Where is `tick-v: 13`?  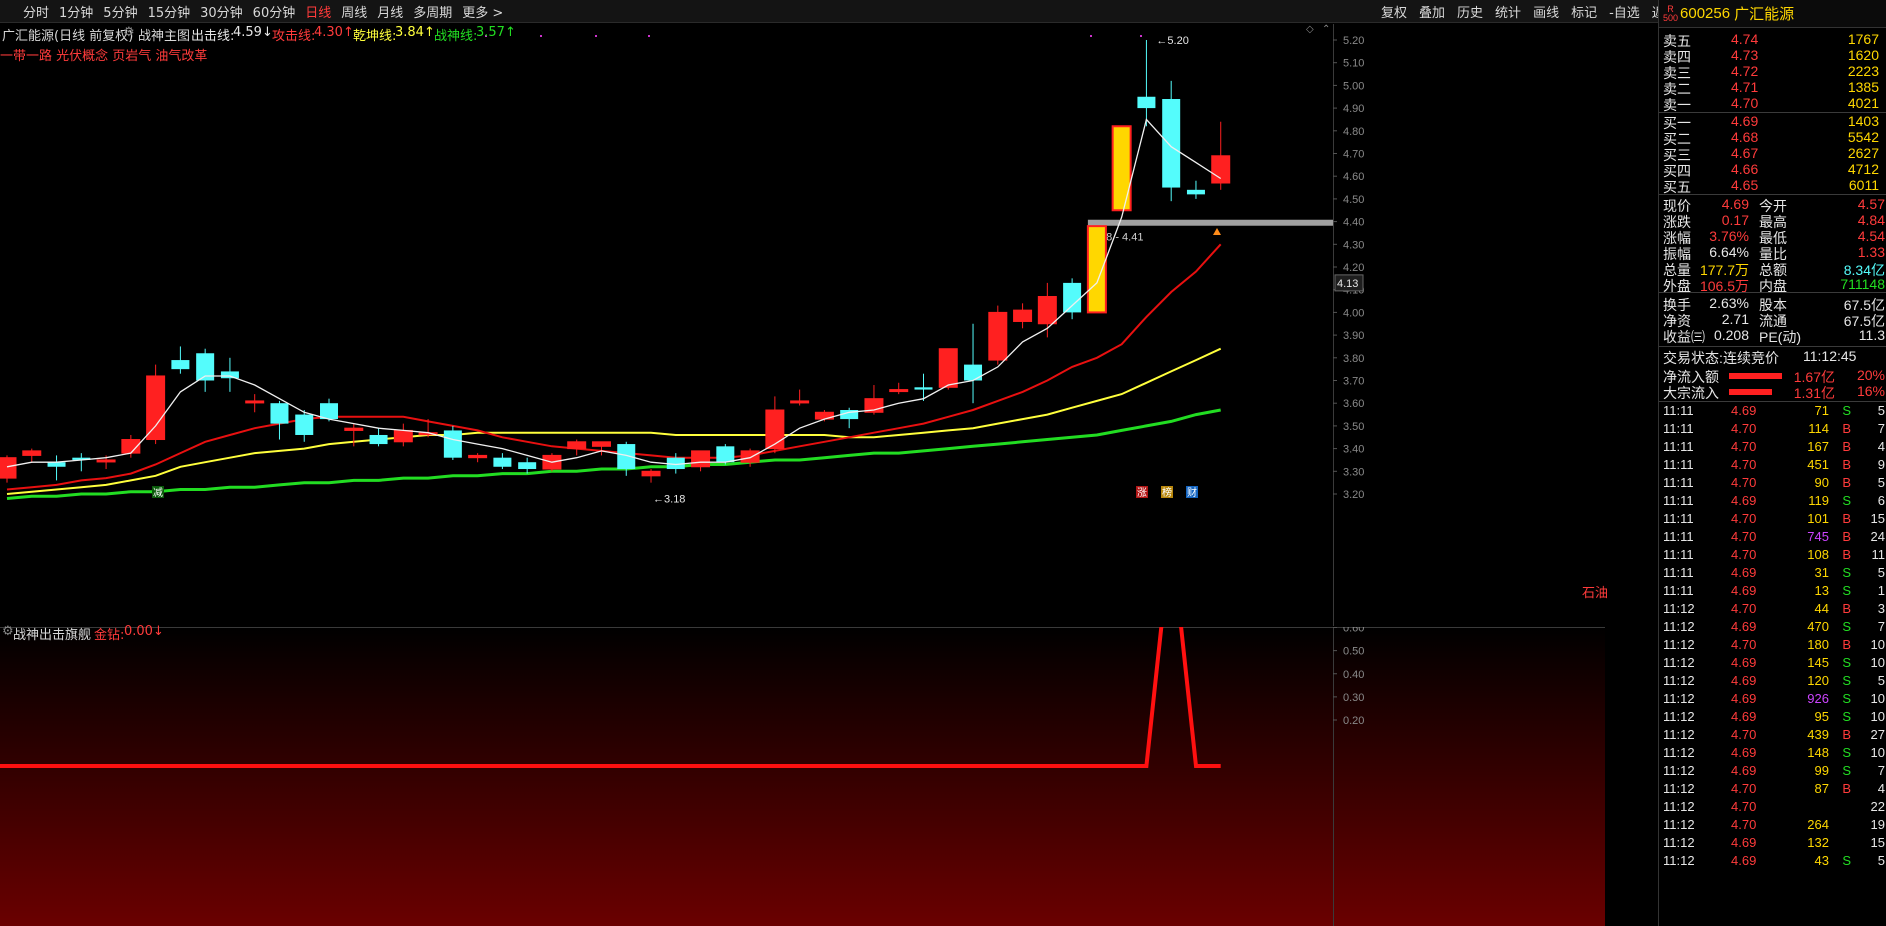 tick-v: 13 is located at coordinates (1821, 590).